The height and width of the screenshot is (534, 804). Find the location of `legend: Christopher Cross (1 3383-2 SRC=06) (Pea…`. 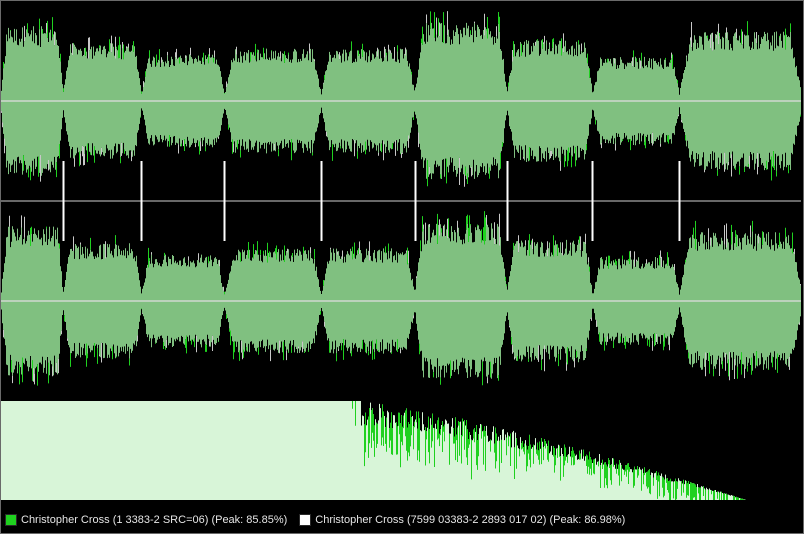

legend: Christopher Cross (1 3383-2 SRC=06) (Pea… is located at coordinates (318, 520).